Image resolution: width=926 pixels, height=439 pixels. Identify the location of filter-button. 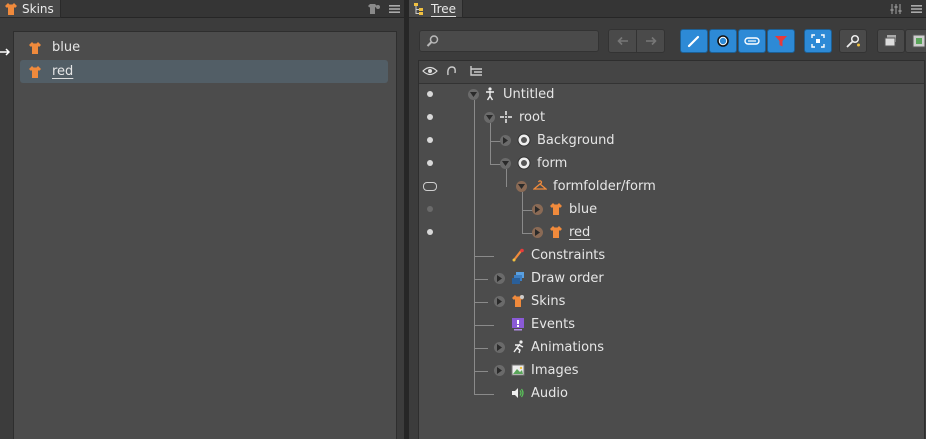
(781, 41).